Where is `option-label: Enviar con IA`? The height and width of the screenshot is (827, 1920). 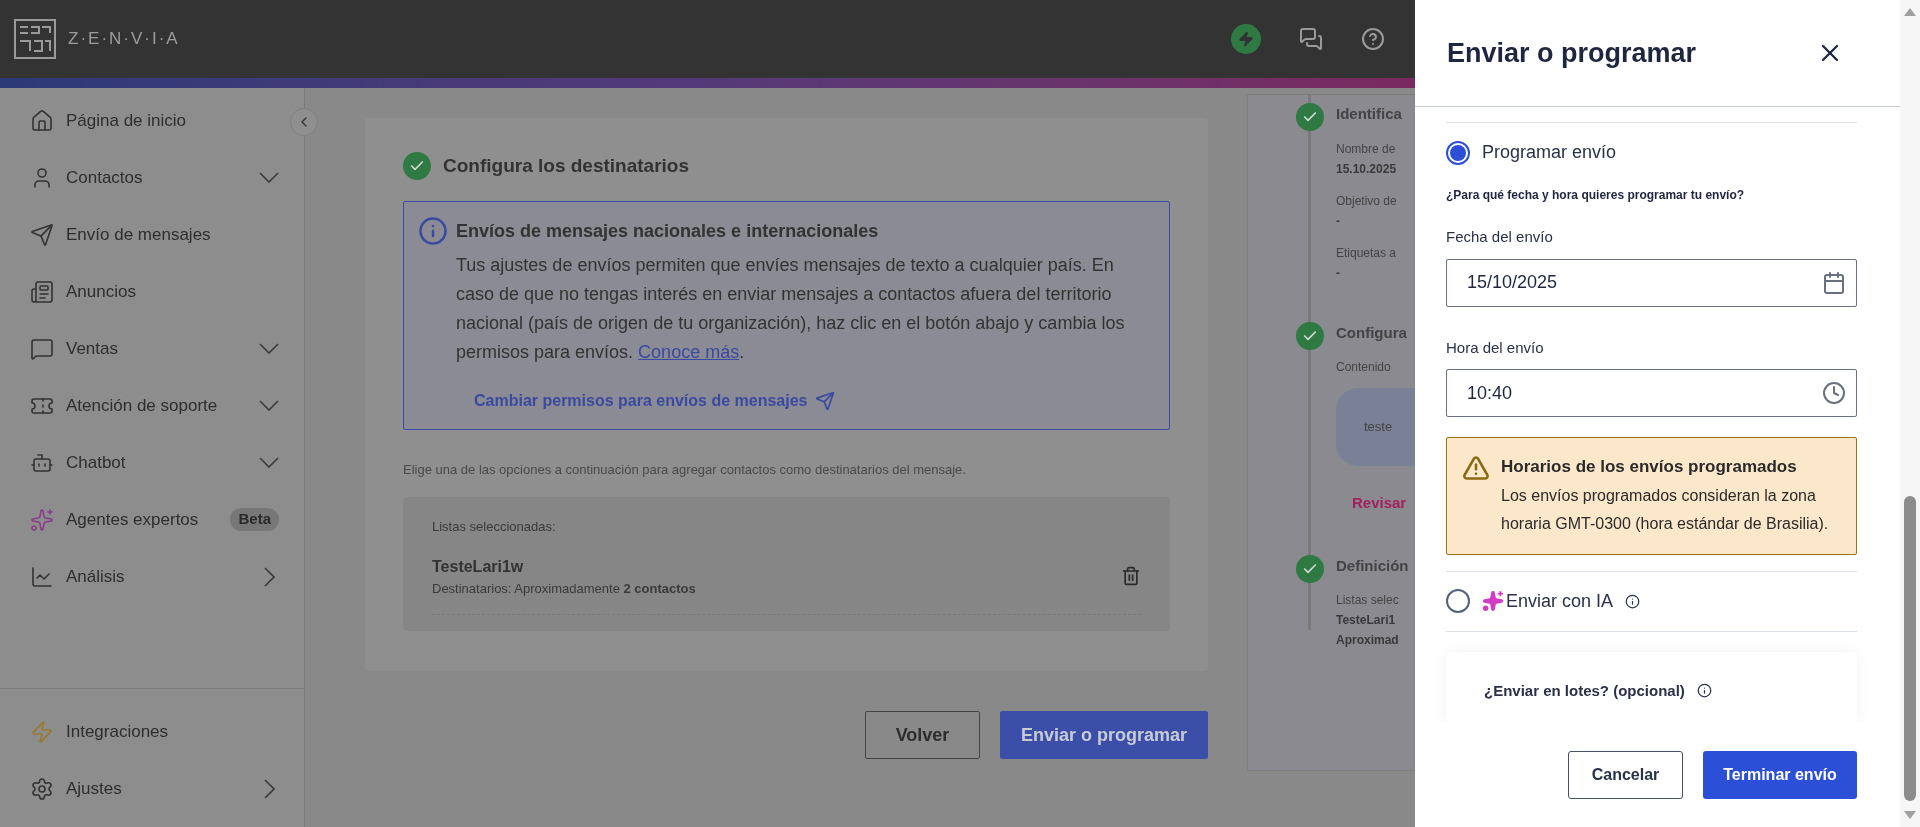
option-label: Enviar con IA is located at coordinates (1560, 601).